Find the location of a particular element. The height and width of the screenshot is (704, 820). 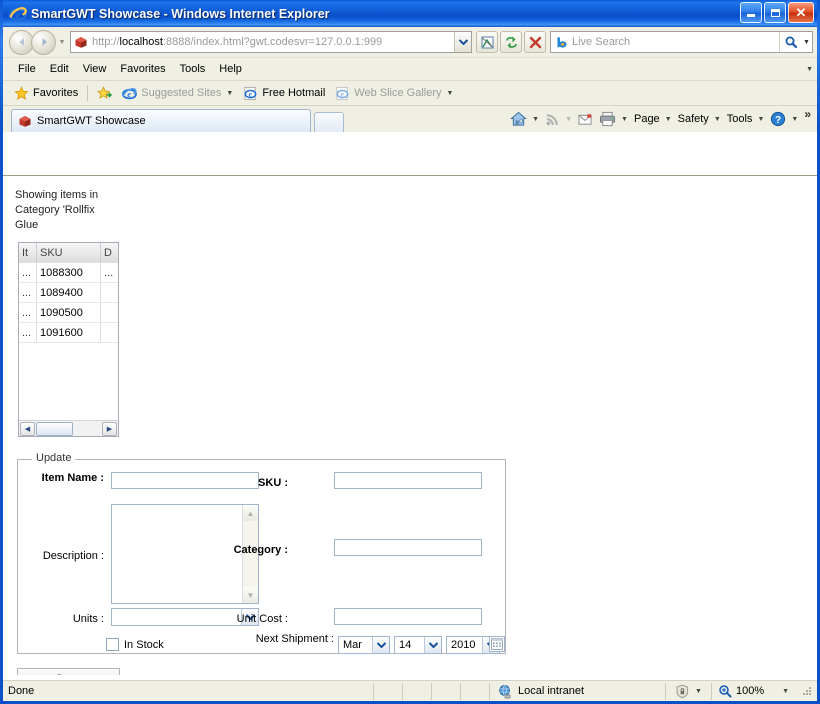

status-text: Done is located at coordinates (21, 691).